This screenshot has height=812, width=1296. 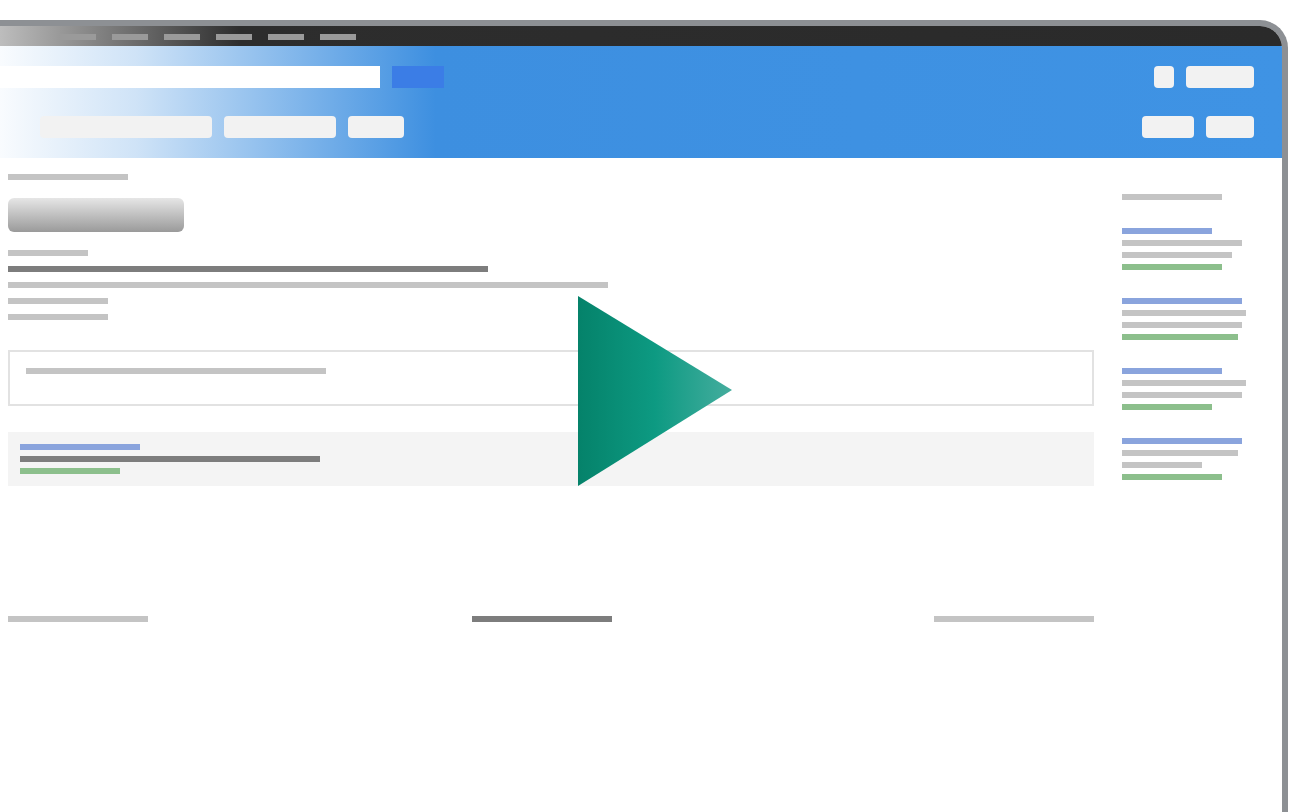 I want to click on play-icon, so click(x=655, y=391).